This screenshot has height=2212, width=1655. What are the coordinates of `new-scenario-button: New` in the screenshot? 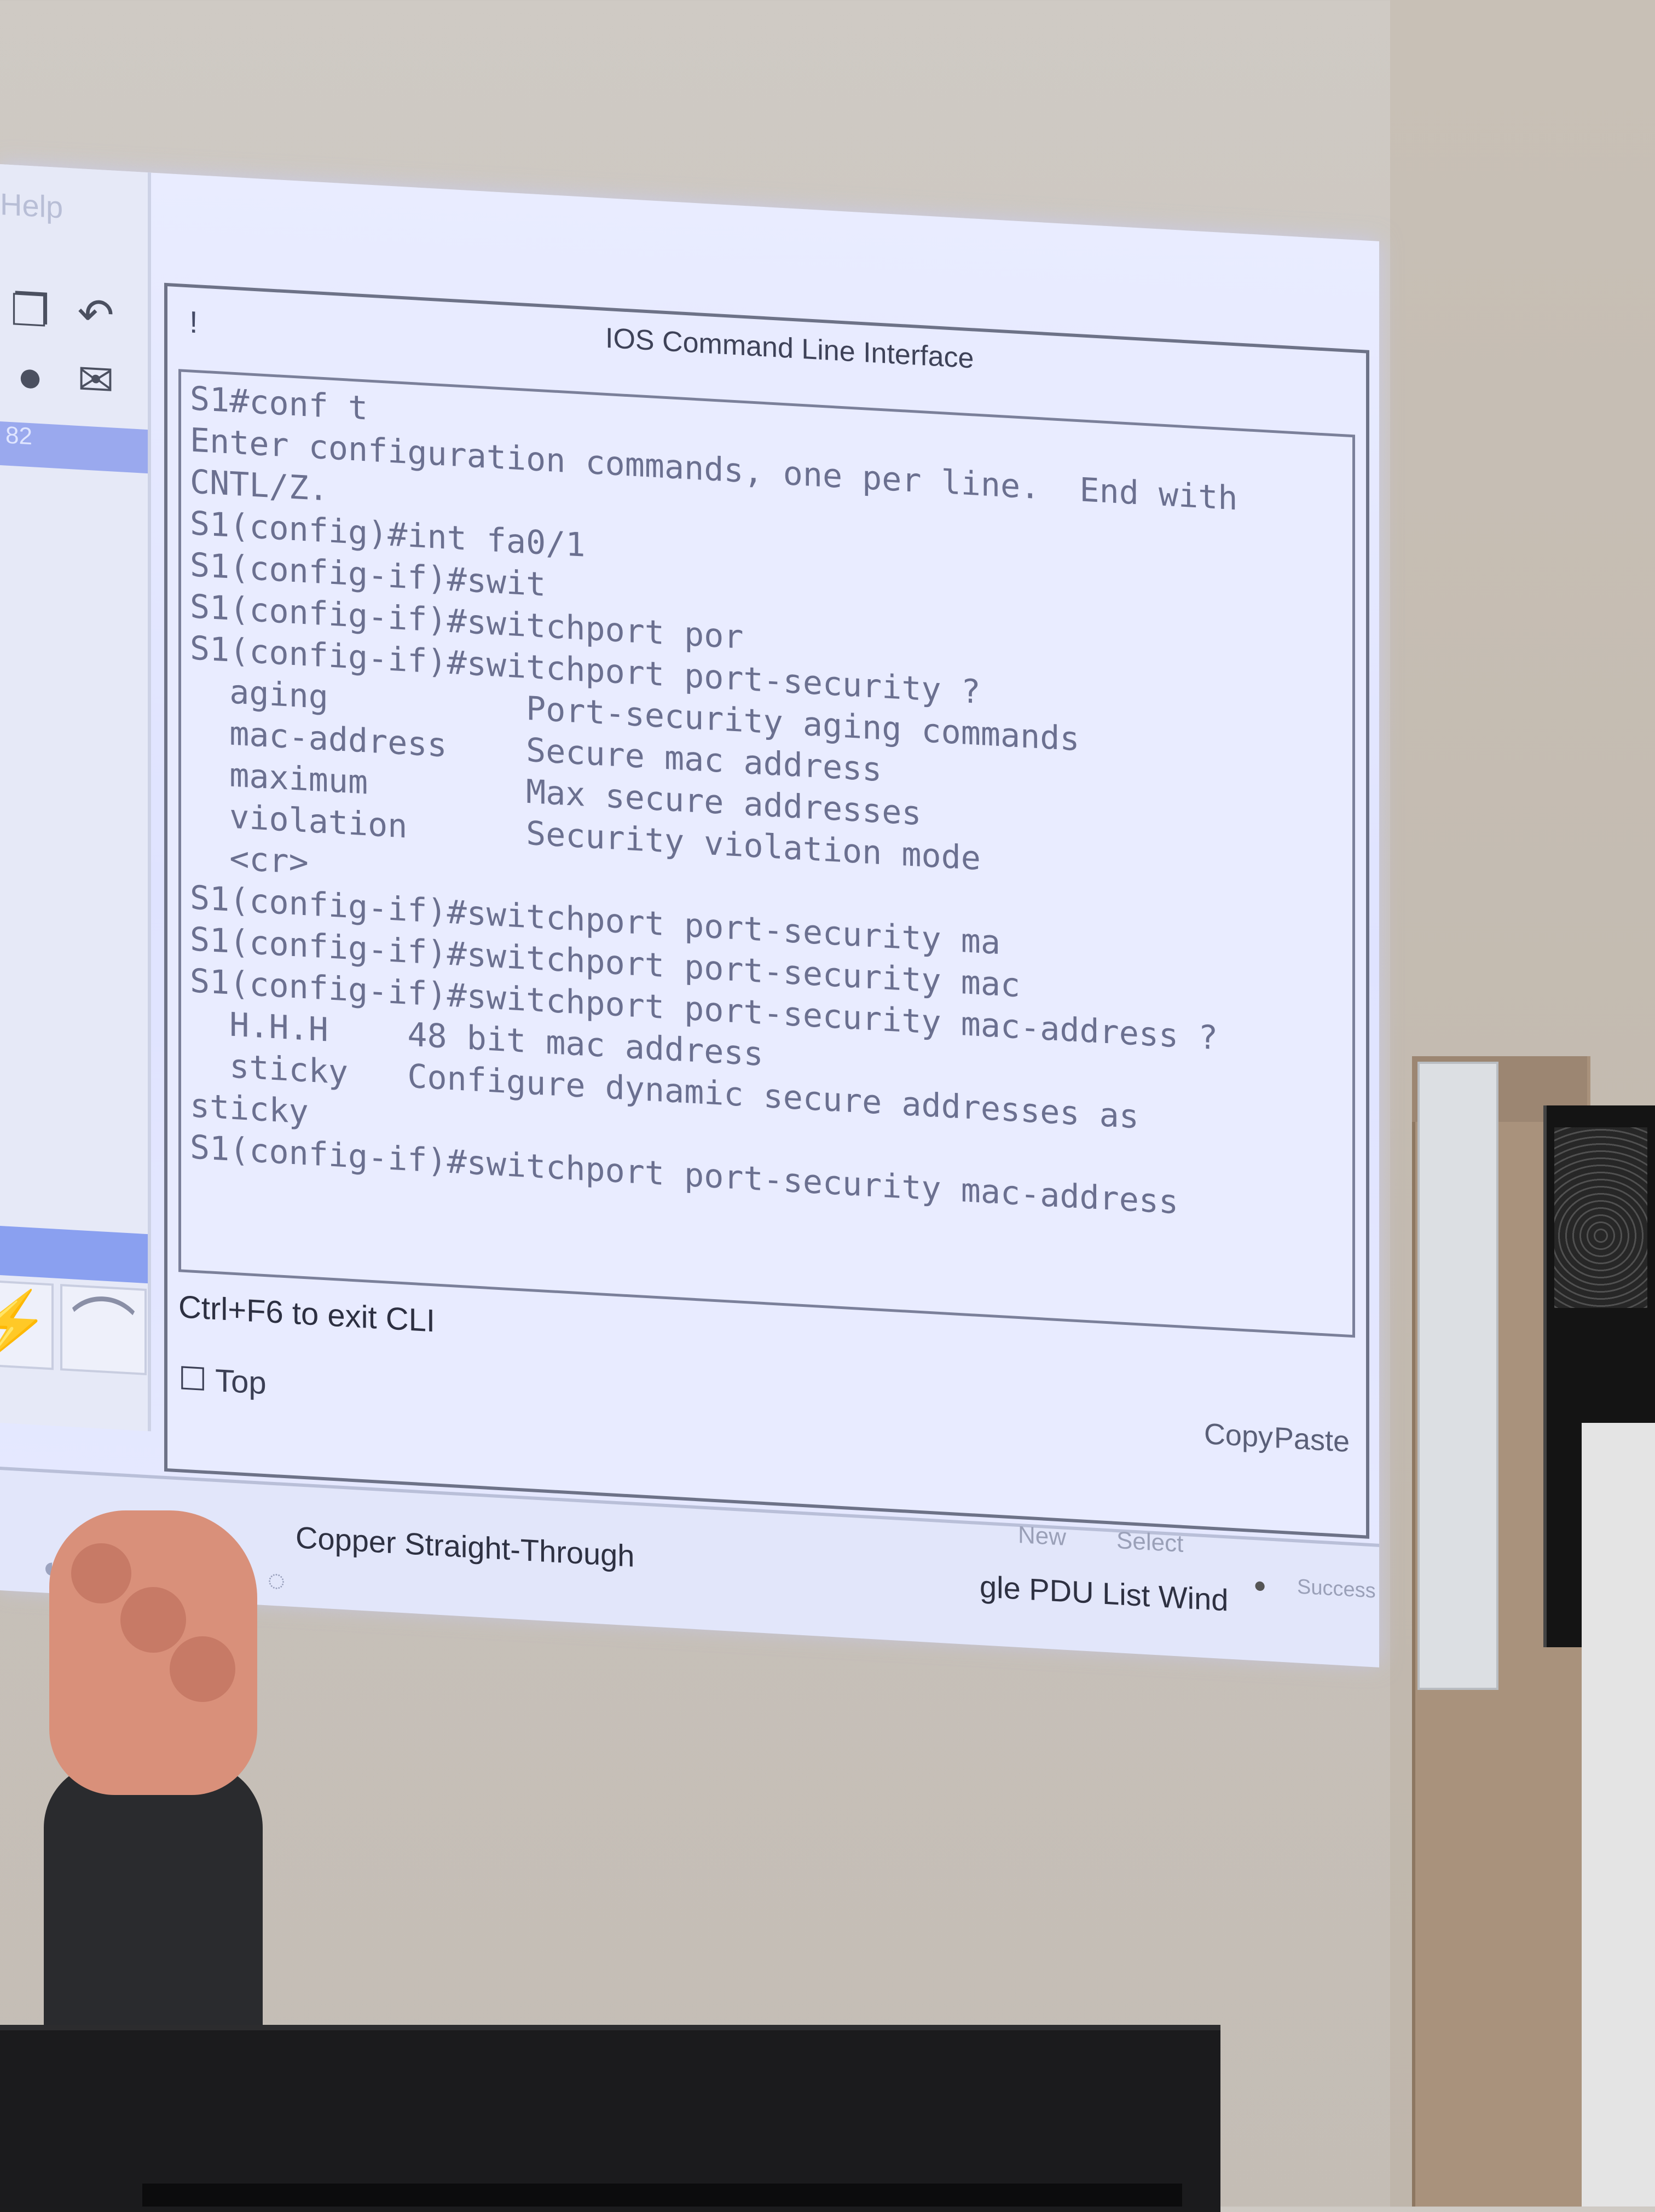 It's located at (1042, 1536).